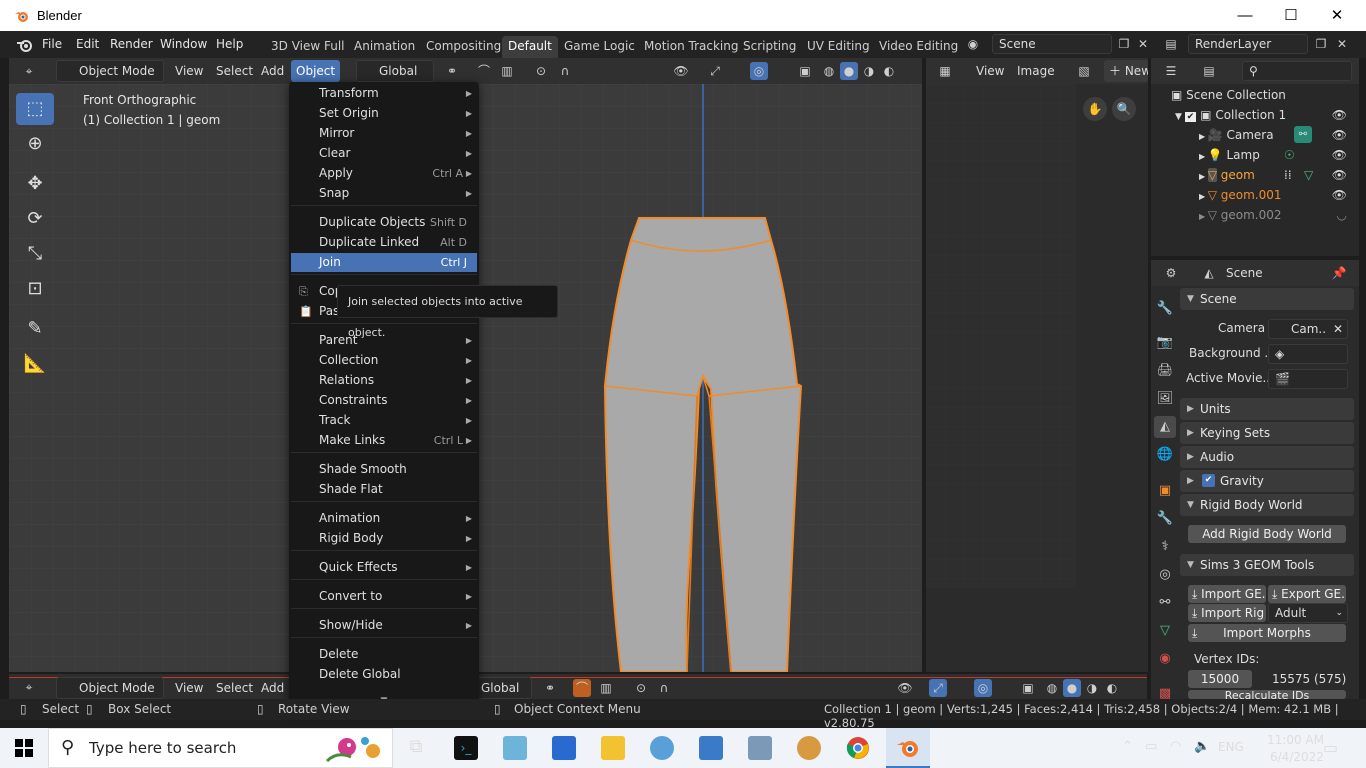  Describe the element at coordinates (1209, 71) in the screenshot. I see `outliner-display-mode-icon: ▤` at that location.